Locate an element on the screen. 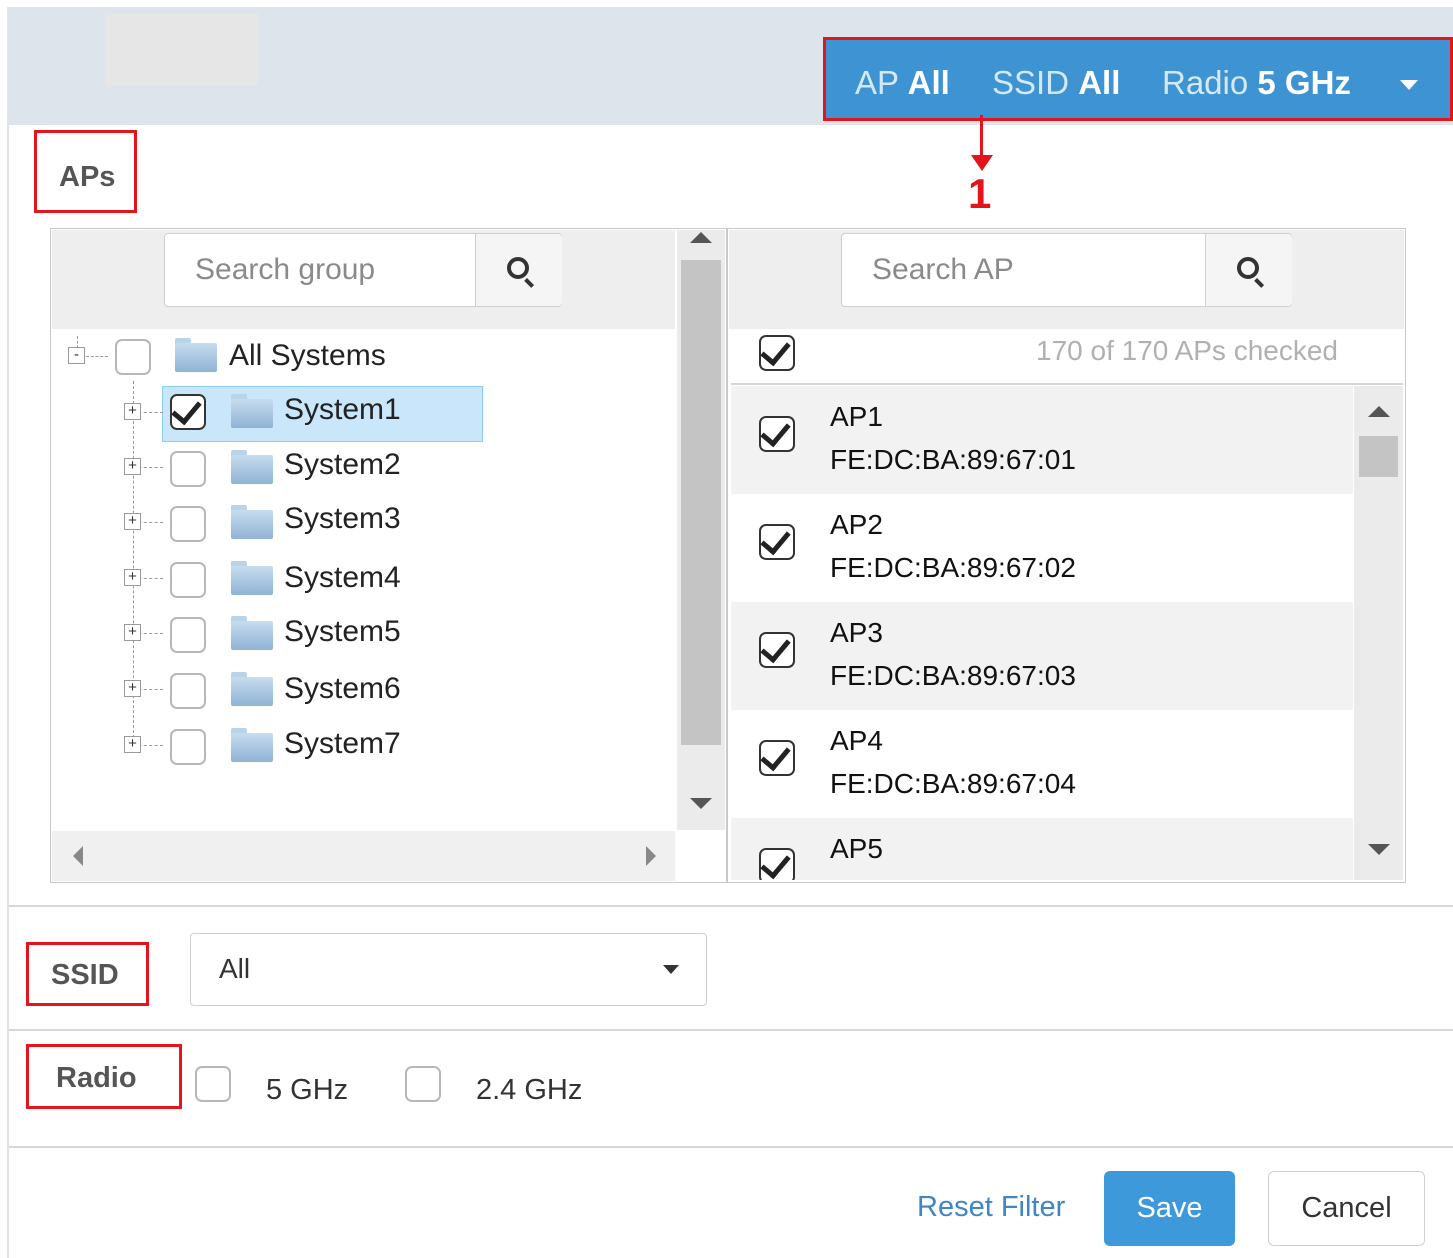 Image resolution: width=1453 pixels, height=1258 pixels. ssid-select-value: All is located at coordinates (235, 968).